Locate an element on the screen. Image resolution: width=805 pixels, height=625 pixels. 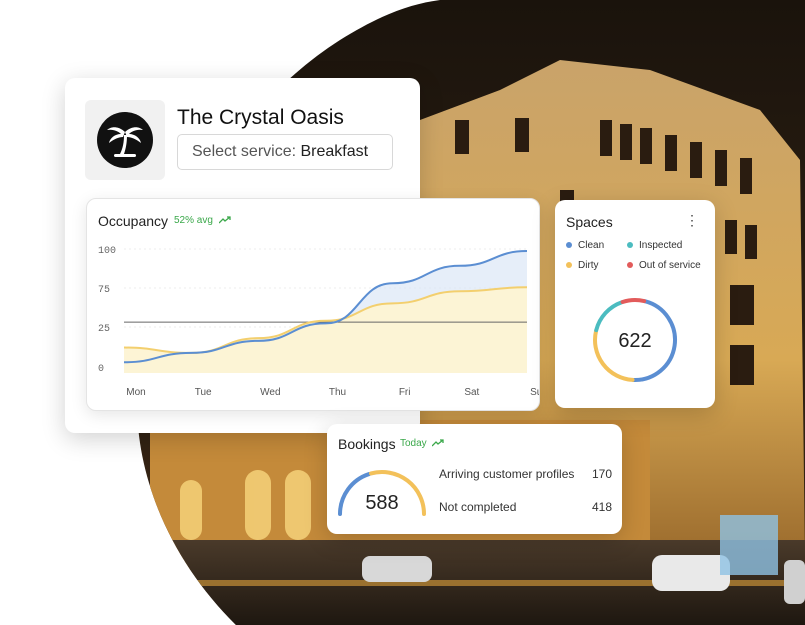
bookings-row-not-completed-value: 418 is located at coordinates (601, 507).